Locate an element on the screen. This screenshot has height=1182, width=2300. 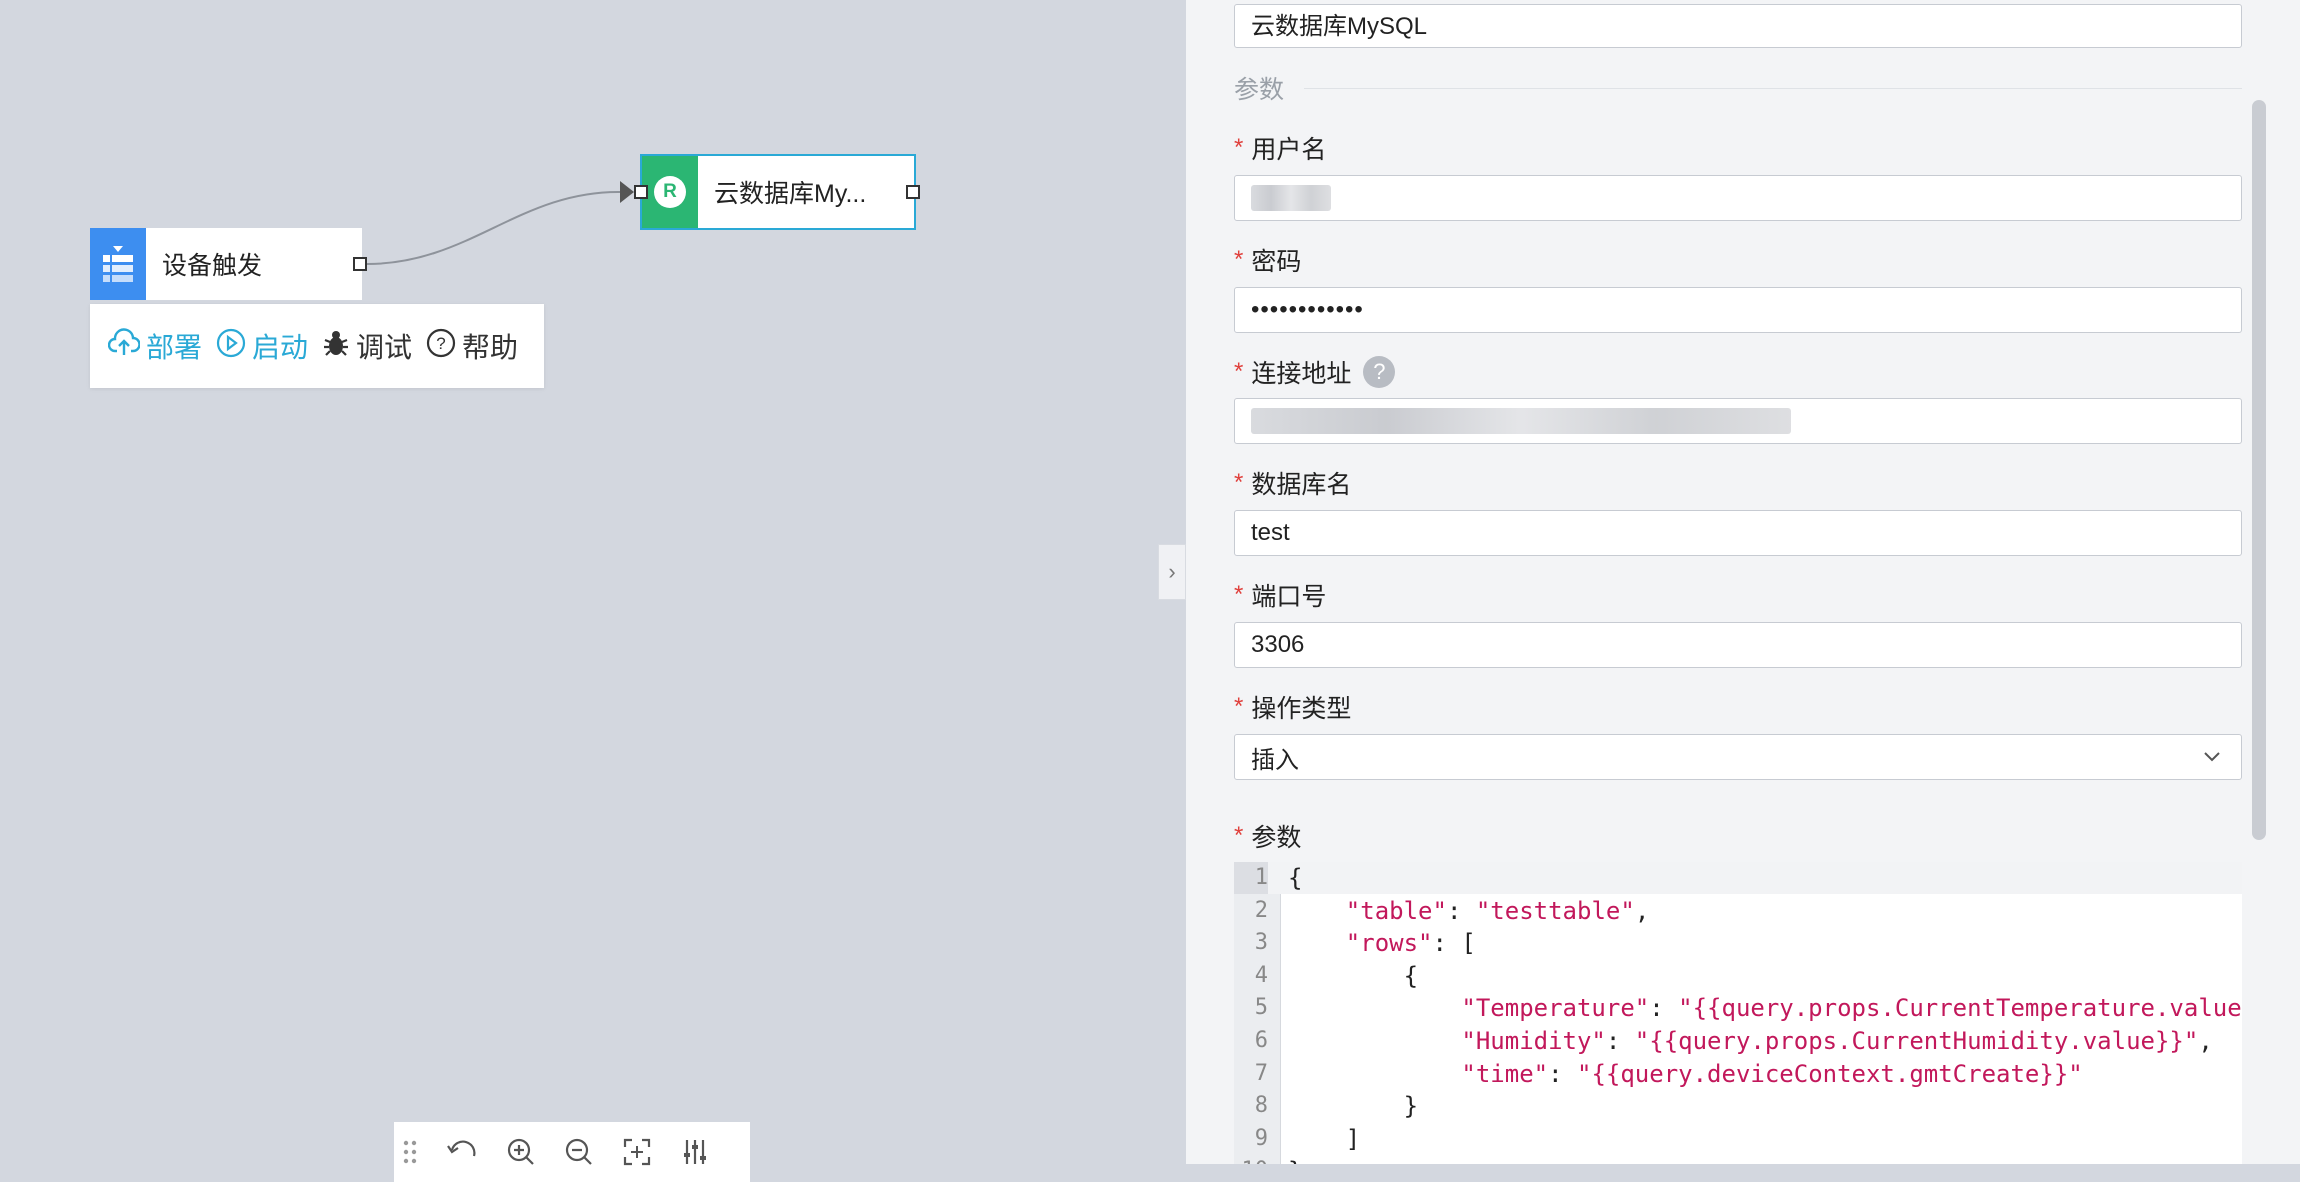
panel-collapse-toggle: › is located at coordinates (1172, 572).